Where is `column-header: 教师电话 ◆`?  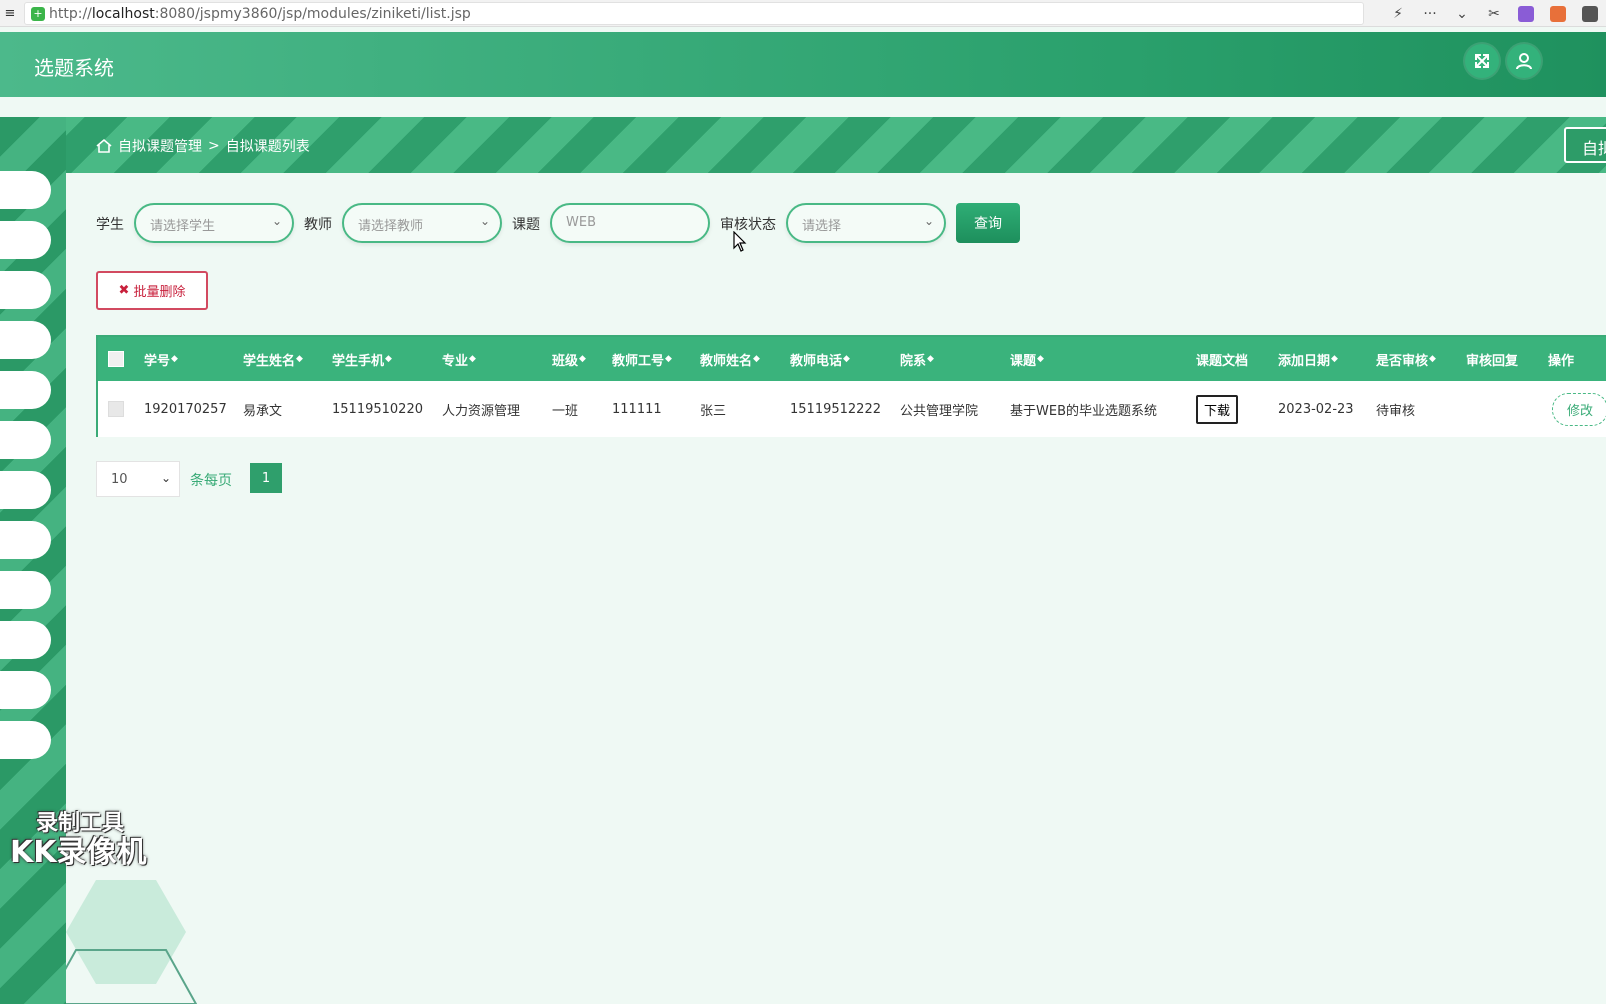
column-header: 教师电话 ◆ is located at coordinates (820, 359).